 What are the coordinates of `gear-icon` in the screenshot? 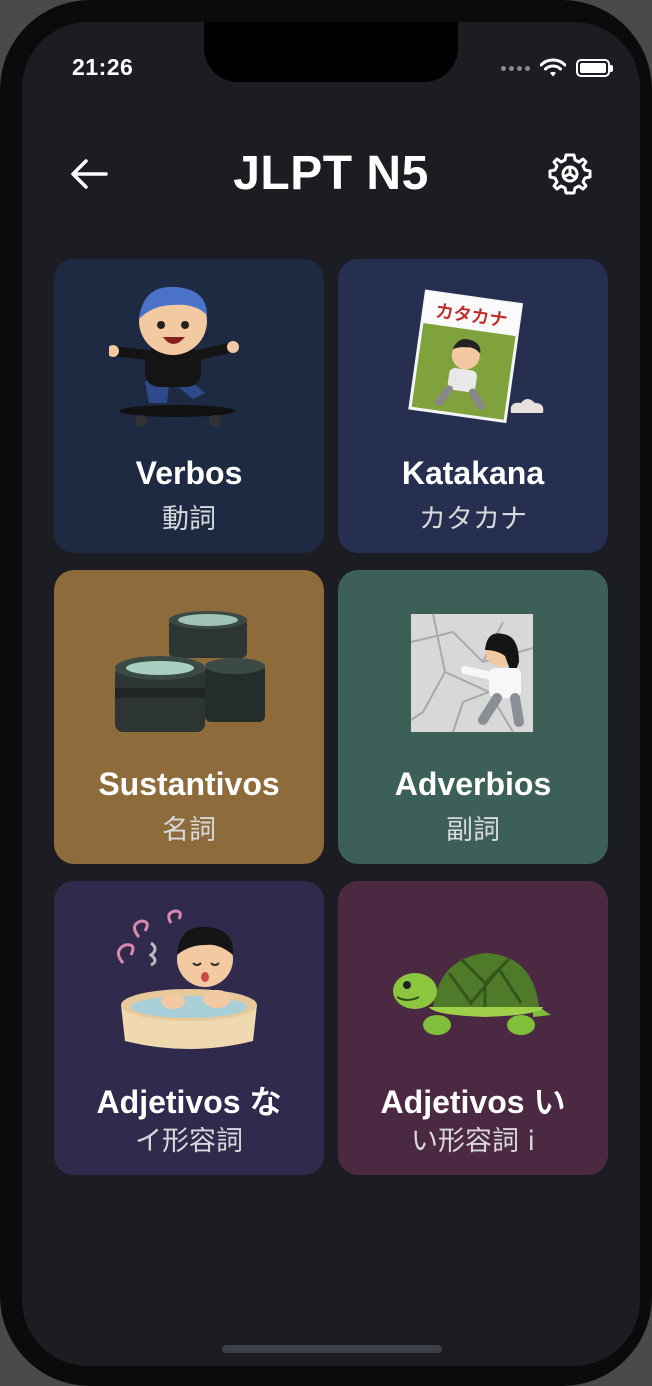 It's located at (570, 174).